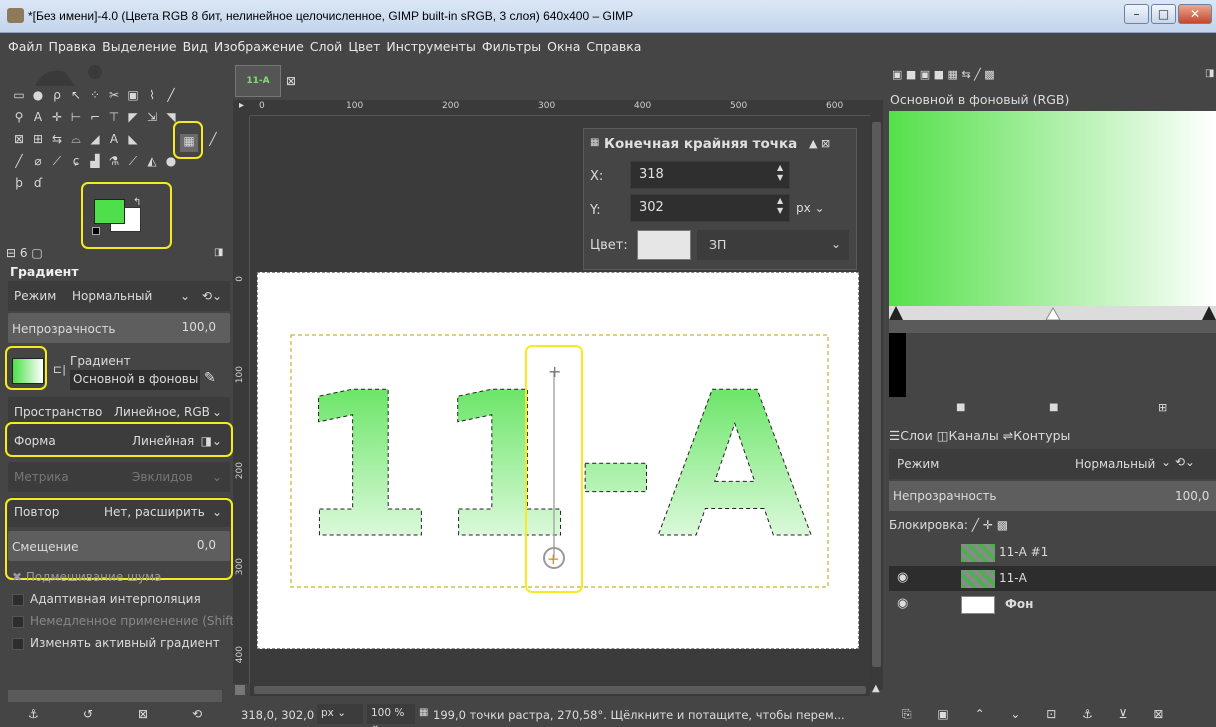 The image size is (1216, 727). What do you see at coordinates (1052, 496) in the screenshot?
I see `layer-opacity-spinner: Непрозрачность 100,0` at bounding box center [1052, 496].